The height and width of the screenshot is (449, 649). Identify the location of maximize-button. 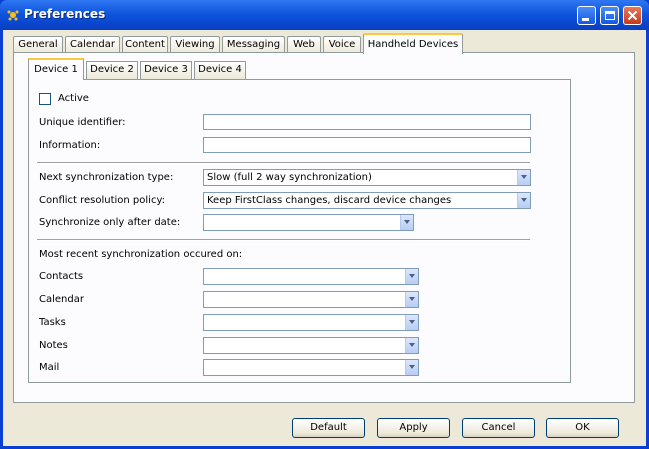
(609, 15).